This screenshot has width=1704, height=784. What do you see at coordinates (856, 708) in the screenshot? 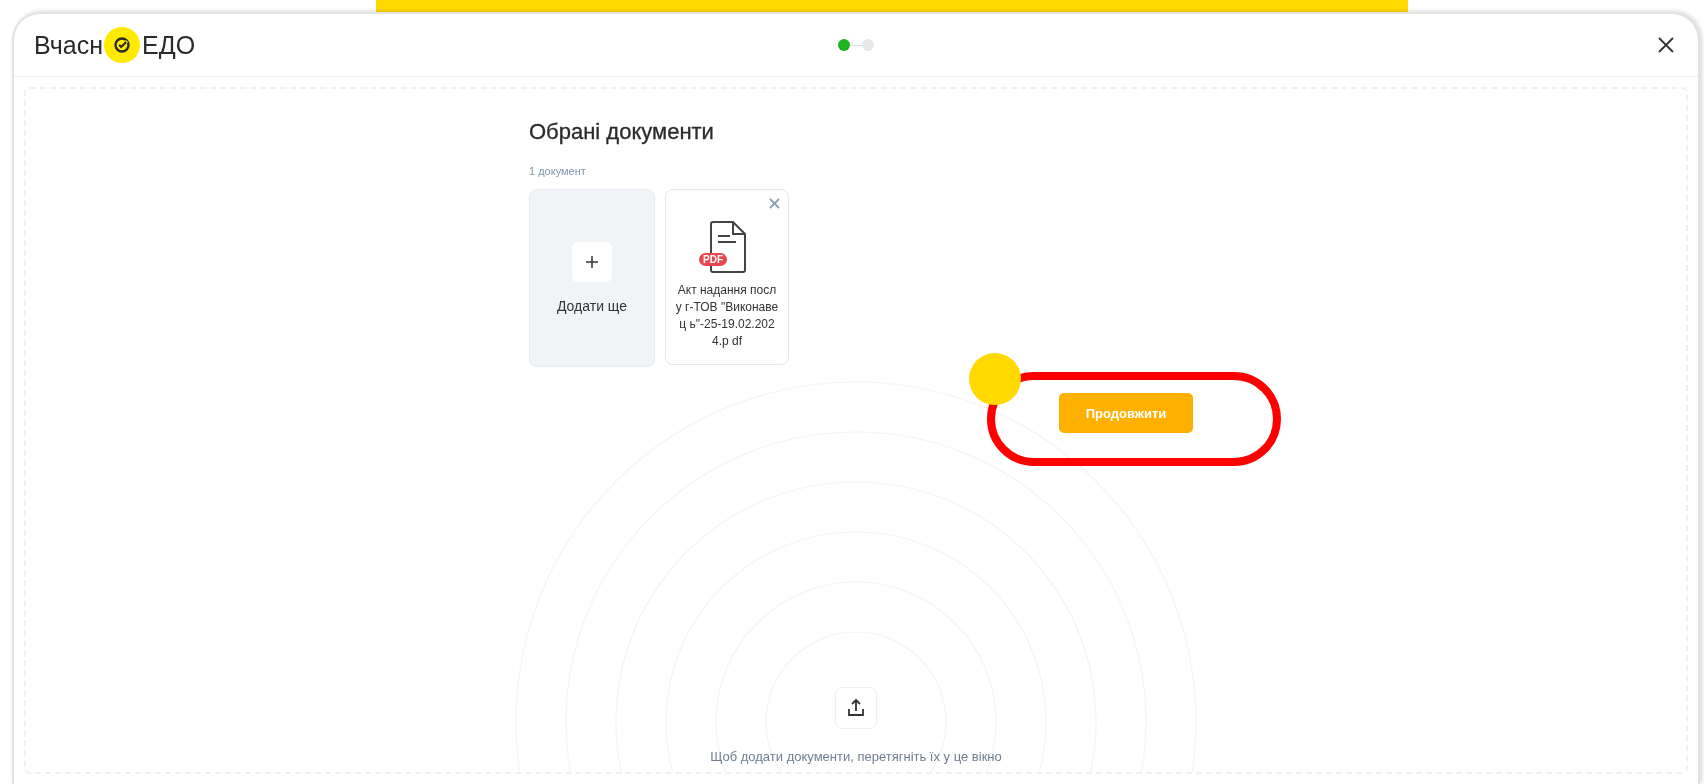
I see `upload-icon` at bounding box center [856, 708].